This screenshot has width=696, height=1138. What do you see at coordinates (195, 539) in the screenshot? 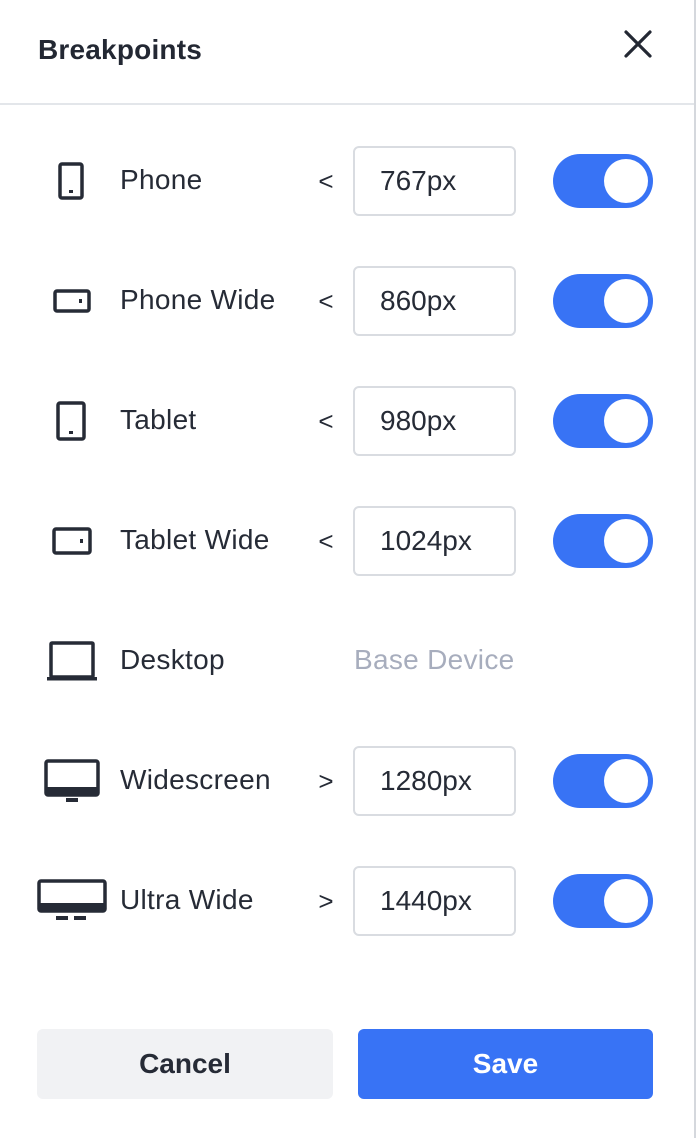
I see `breakpoint-label: Tablet Wide` at bounding box center [195, 539].